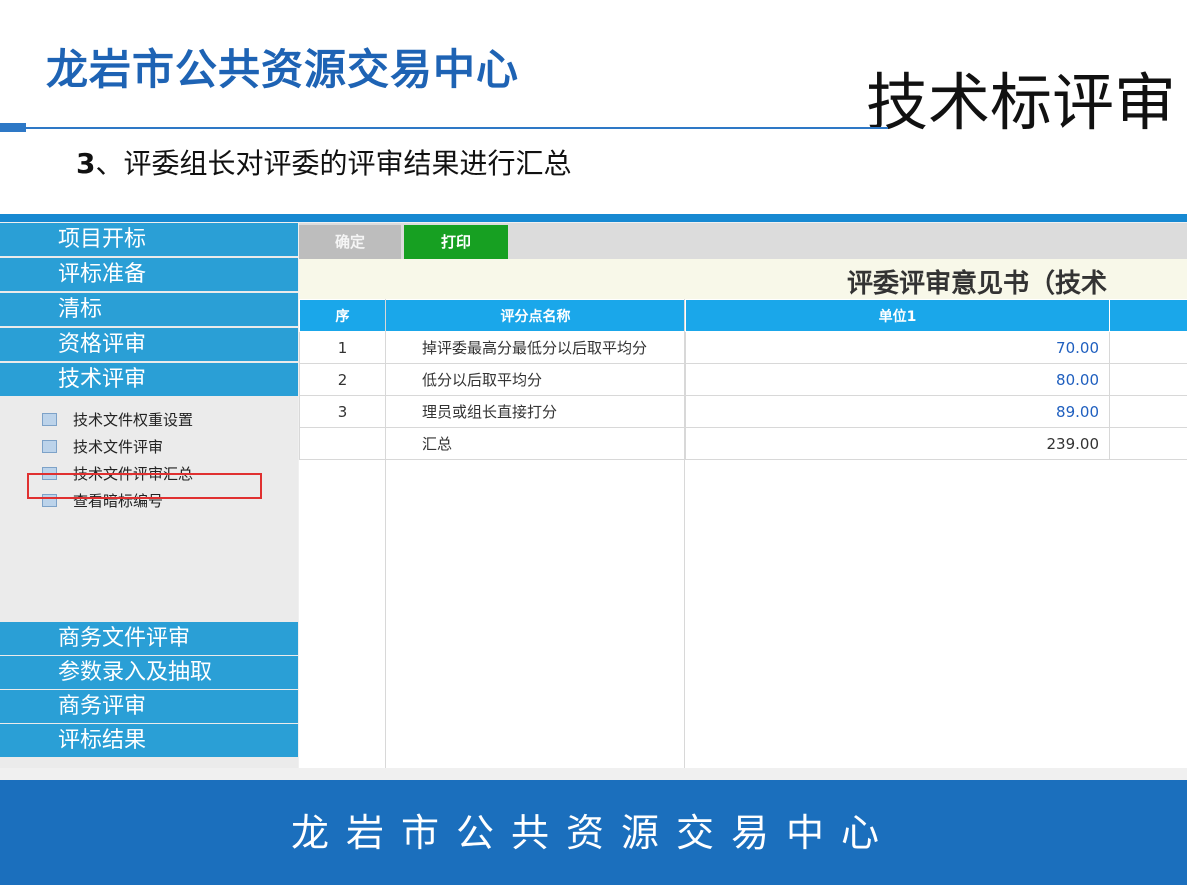 The width and height of the screenshot is (1187, 885). I want to click on form-title-bar: 评委评审意见书（技术, so click(743, 279).